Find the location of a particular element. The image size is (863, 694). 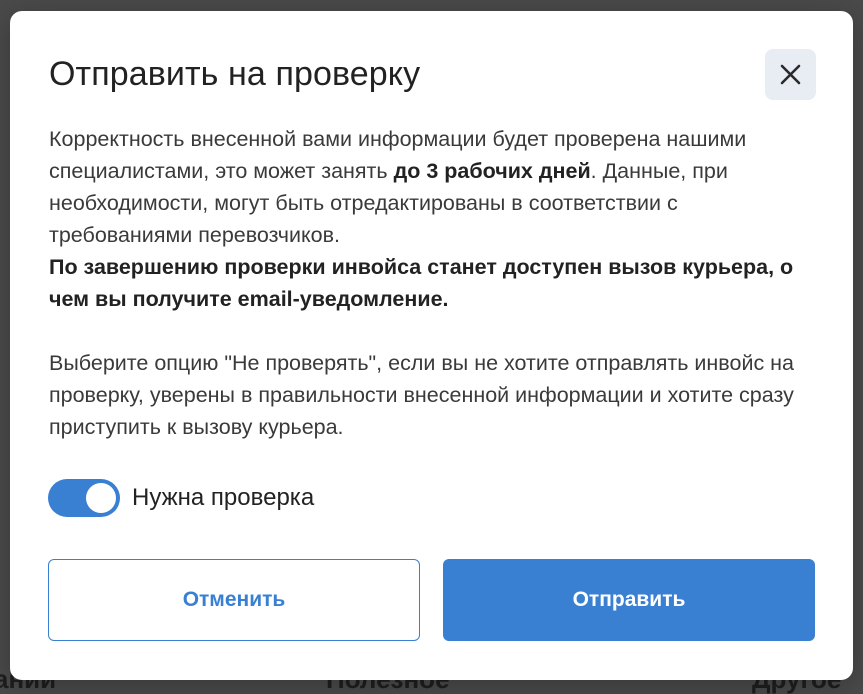

submit-button: Отправить is located at coordinates (629, 600).